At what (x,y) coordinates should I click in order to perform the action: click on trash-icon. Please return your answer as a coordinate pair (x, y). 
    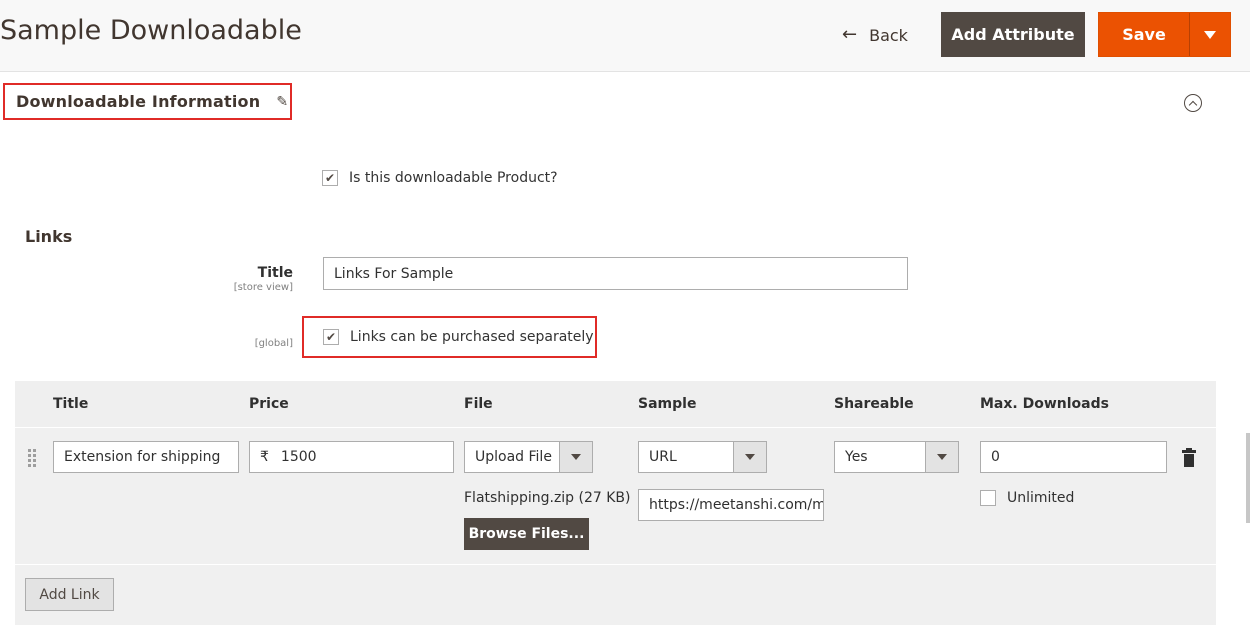
    Looking at the image, I should click on (1189, 457).